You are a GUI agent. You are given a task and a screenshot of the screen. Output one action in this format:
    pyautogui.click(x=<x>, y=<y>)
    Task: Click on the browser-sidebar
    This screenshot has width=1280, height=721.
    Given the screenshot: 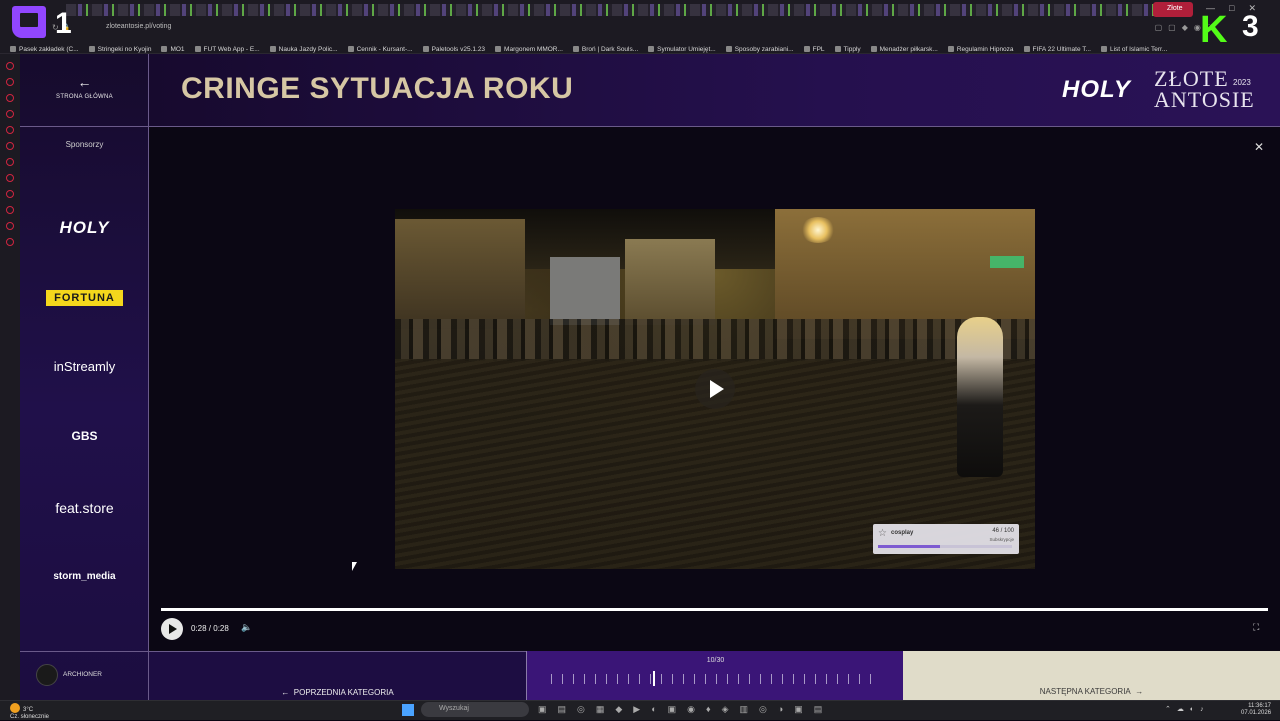 What is the action you would take?
    pyautogui.click(x=10, y=377)
    